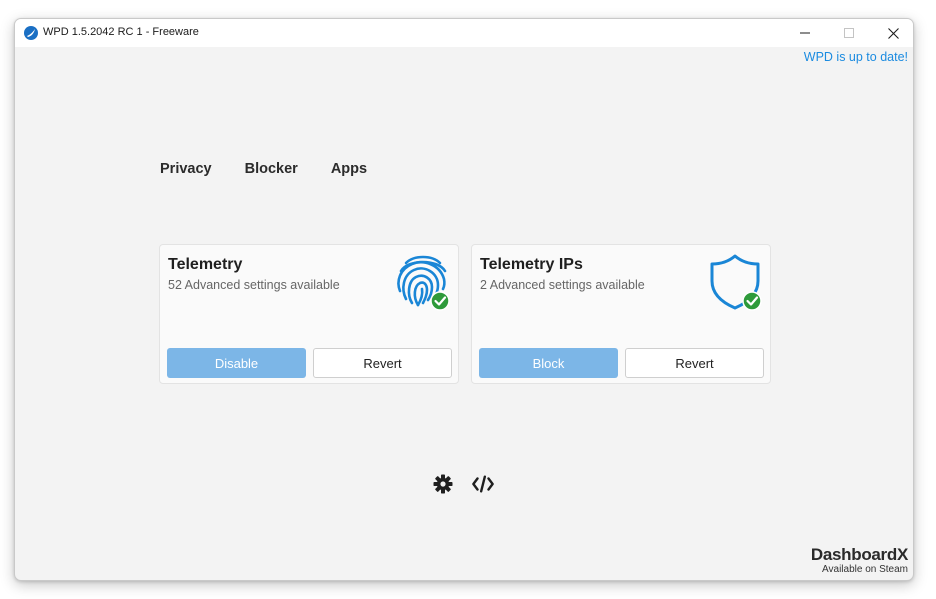  Describe the element at coordinates (254, 285) in the screenshot. I see `card-subtitle: 52 Advanced settings available` at that location.